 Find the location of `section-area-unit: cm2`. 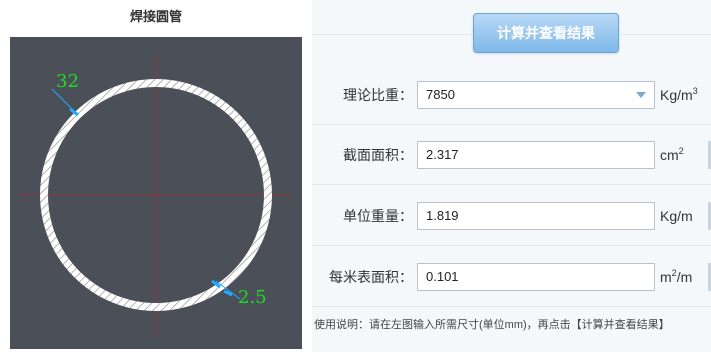

section-area-unit: cm2 is located at coordinates (672, 154).